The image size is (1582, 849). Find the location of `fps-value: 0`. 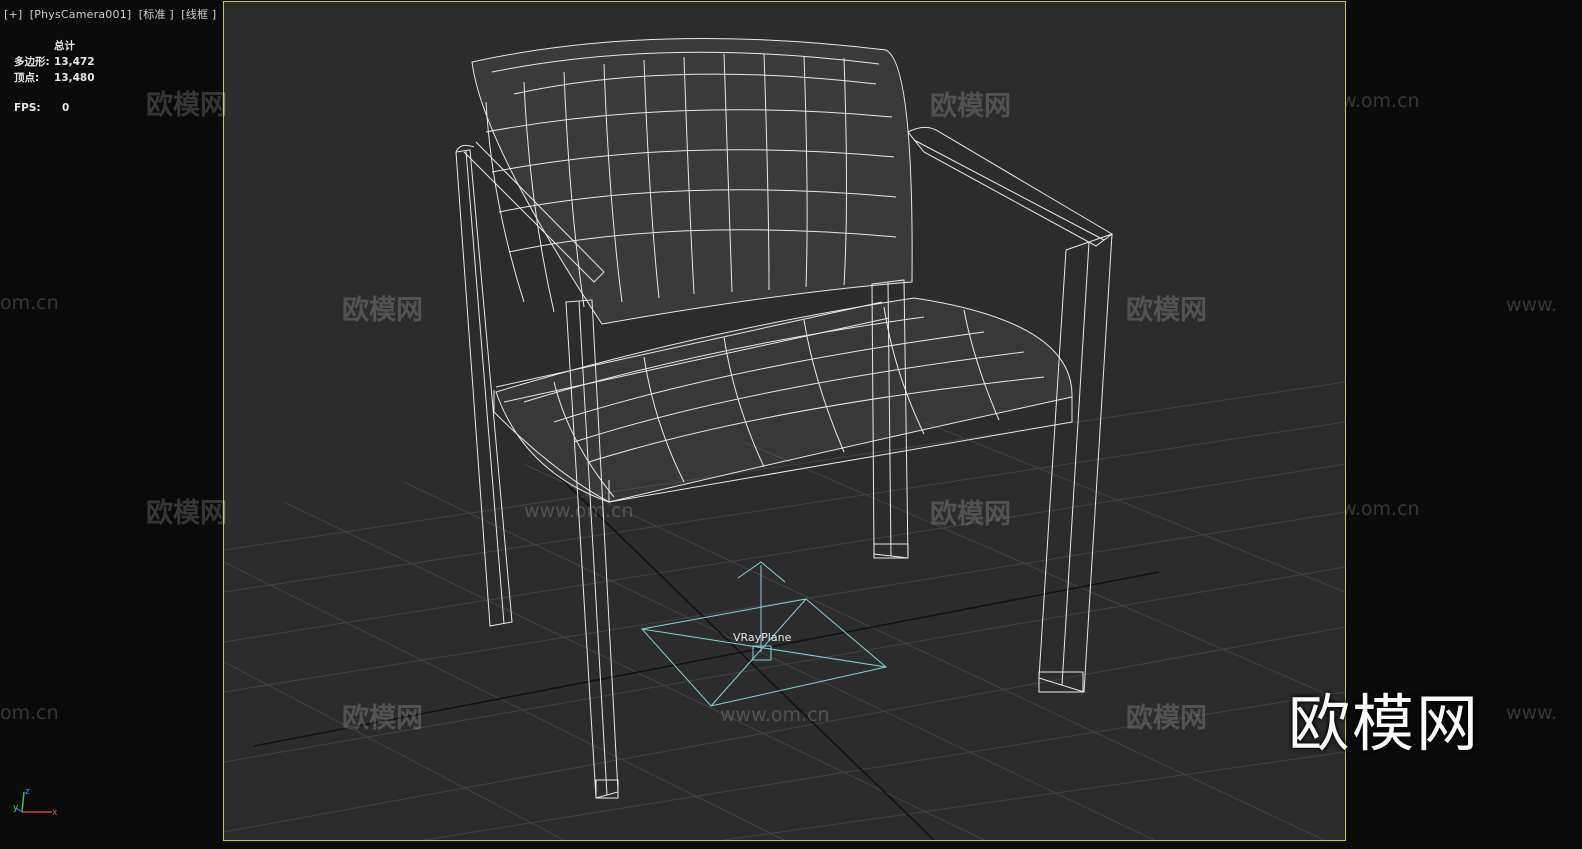

fps-value: 0 is located at coordinates (66, 108).